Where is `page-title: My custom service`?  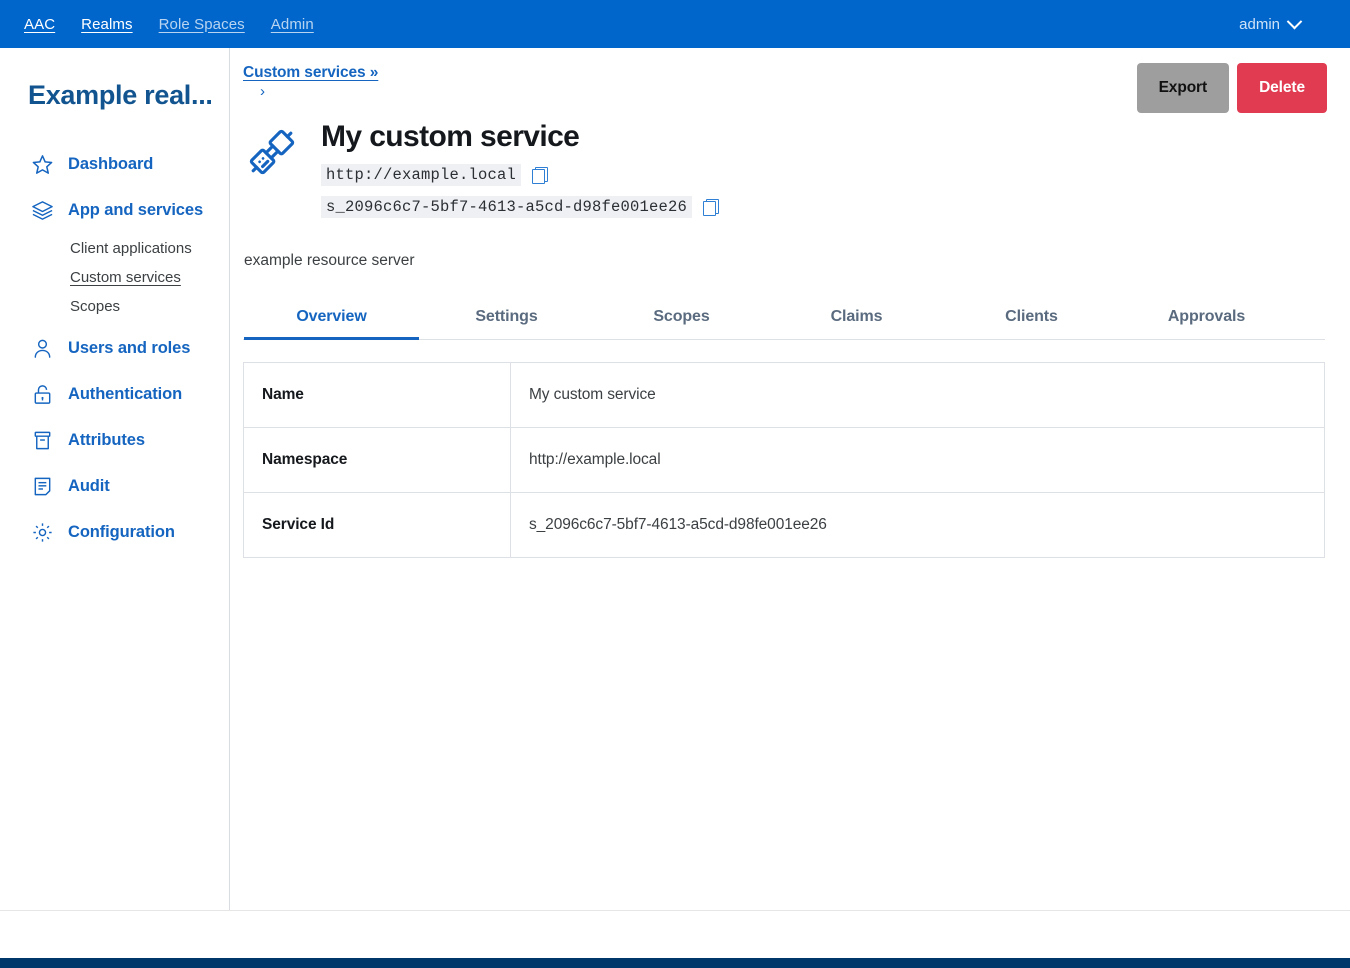
page-title: My custom service is located at coordinates (450, 136).